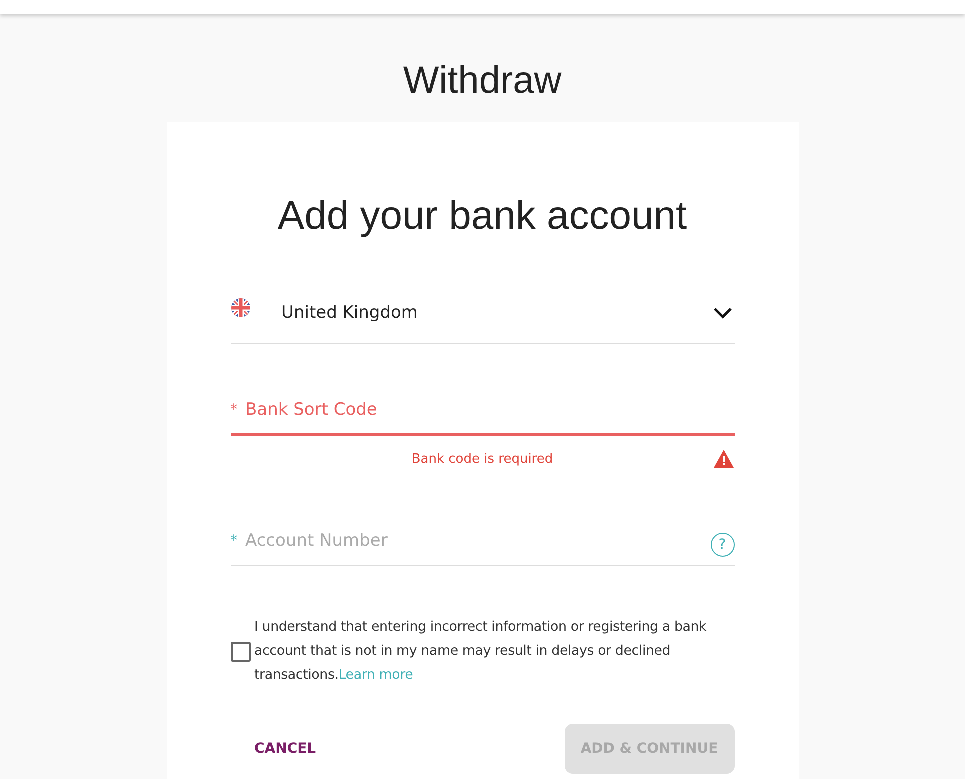 The width and height of the screenshot is (965, 779). Describe the element at coordinates (240, 652) in the screenshot. I see `consent-checkbox` at that location.